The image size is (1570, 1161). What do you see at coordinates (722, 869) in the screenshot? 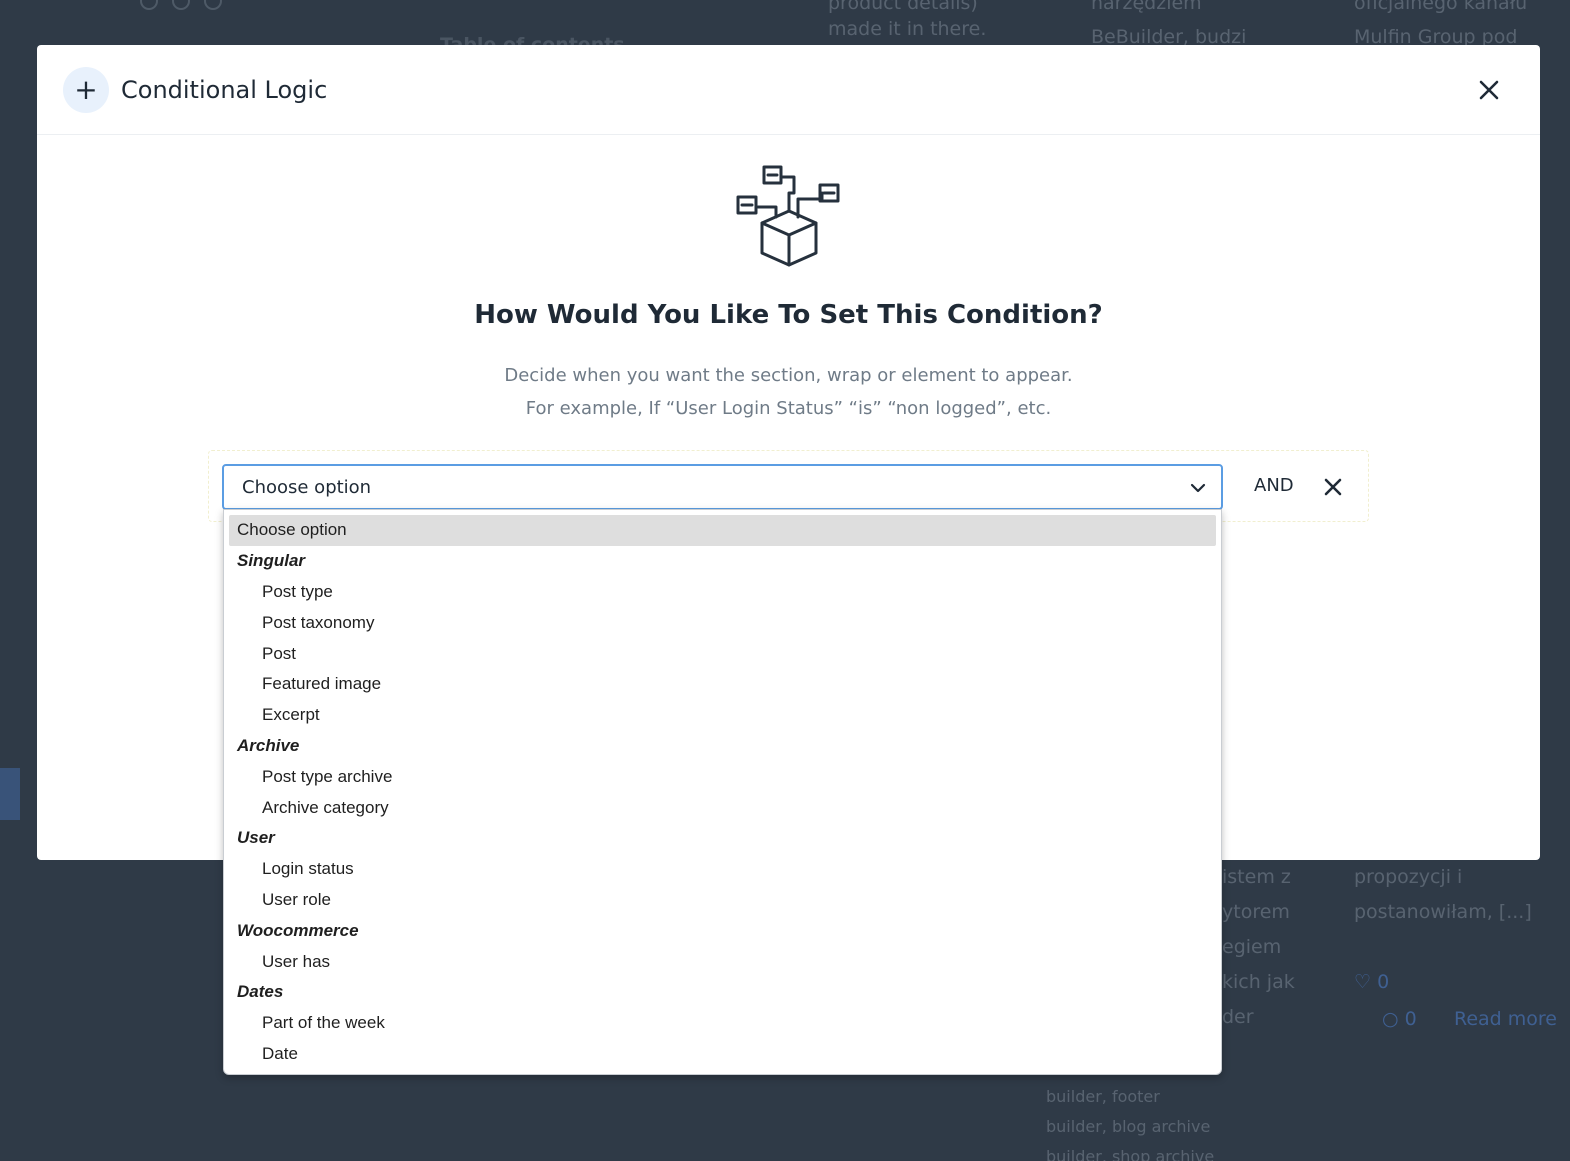
I see `option-login-status: Login status` at bounding box center [722, 869].